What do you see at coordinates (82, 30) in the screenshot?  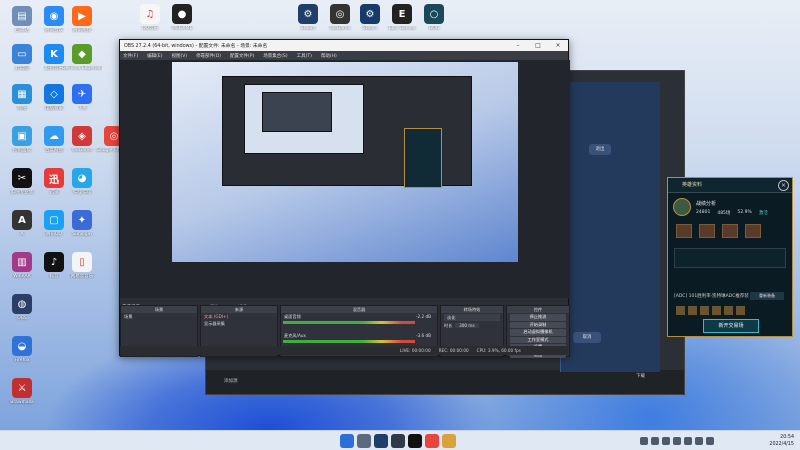 I see `desktop-icon-label: 腾讯视频` at bounding box center [82, 30].